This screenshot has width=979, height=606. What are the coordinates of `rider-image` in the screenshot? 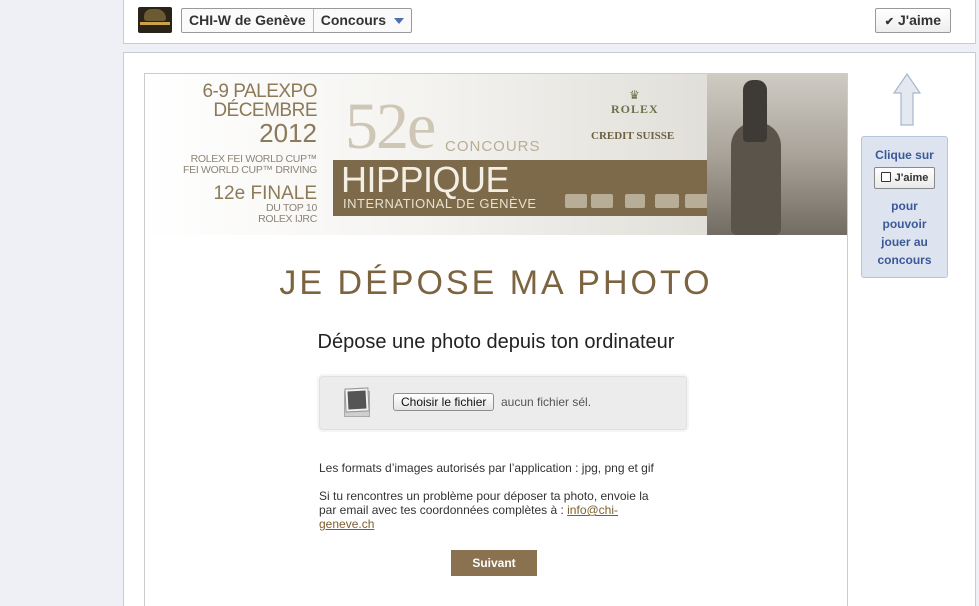 It's located at (755, 111).